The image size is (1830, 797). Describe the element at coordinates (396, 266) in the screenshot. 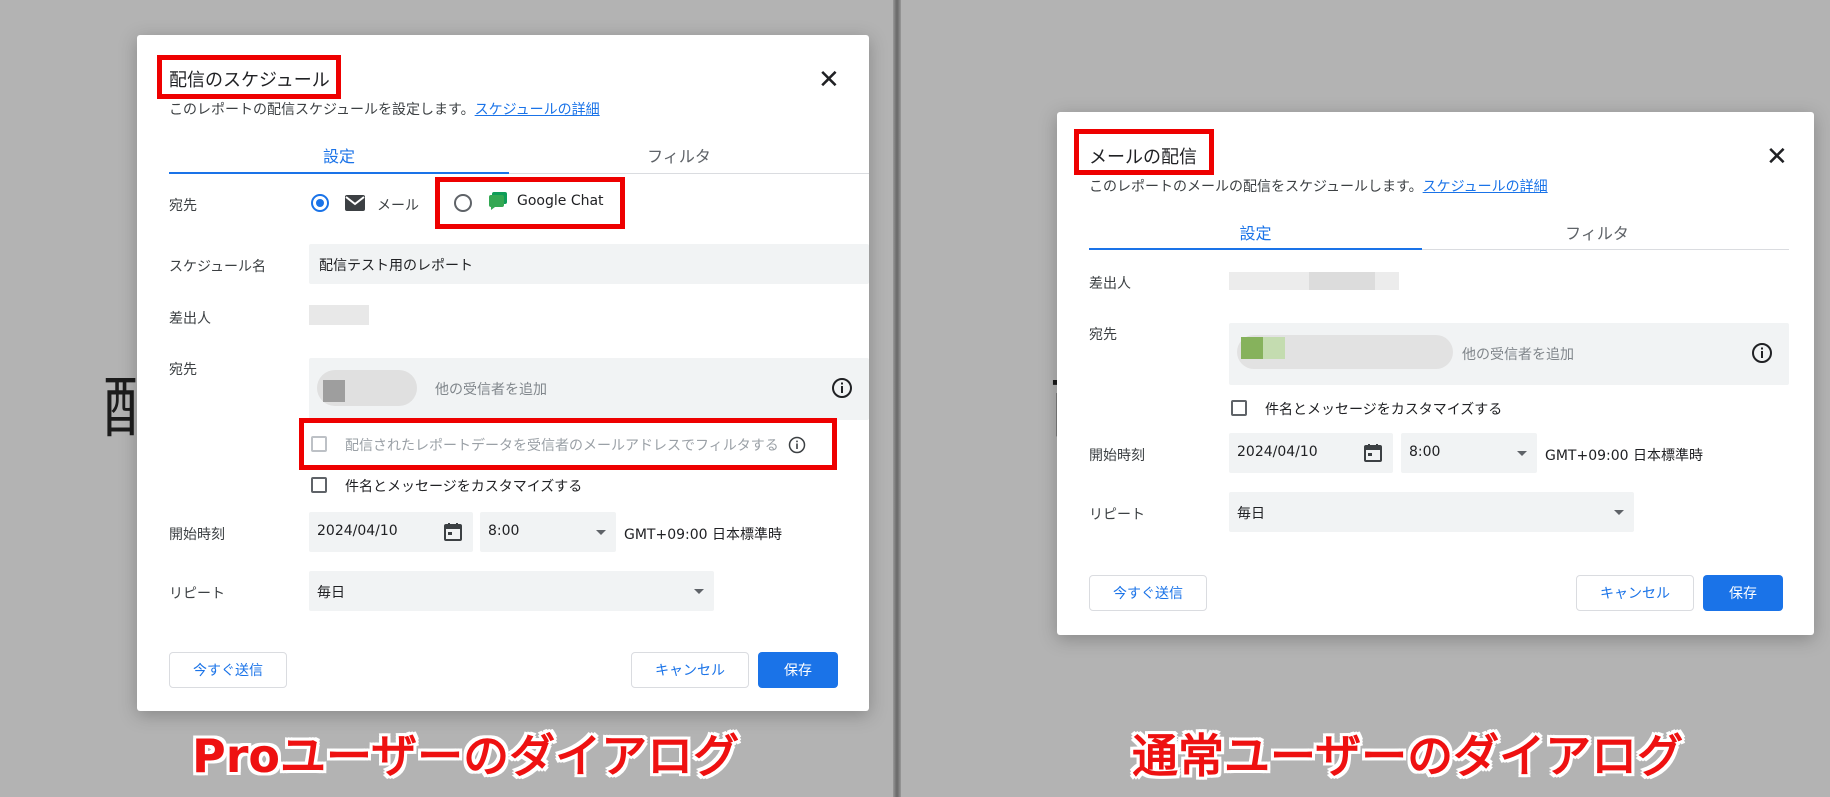

I see `schedule-name-value: 配信テスト用のレポート` at that location.